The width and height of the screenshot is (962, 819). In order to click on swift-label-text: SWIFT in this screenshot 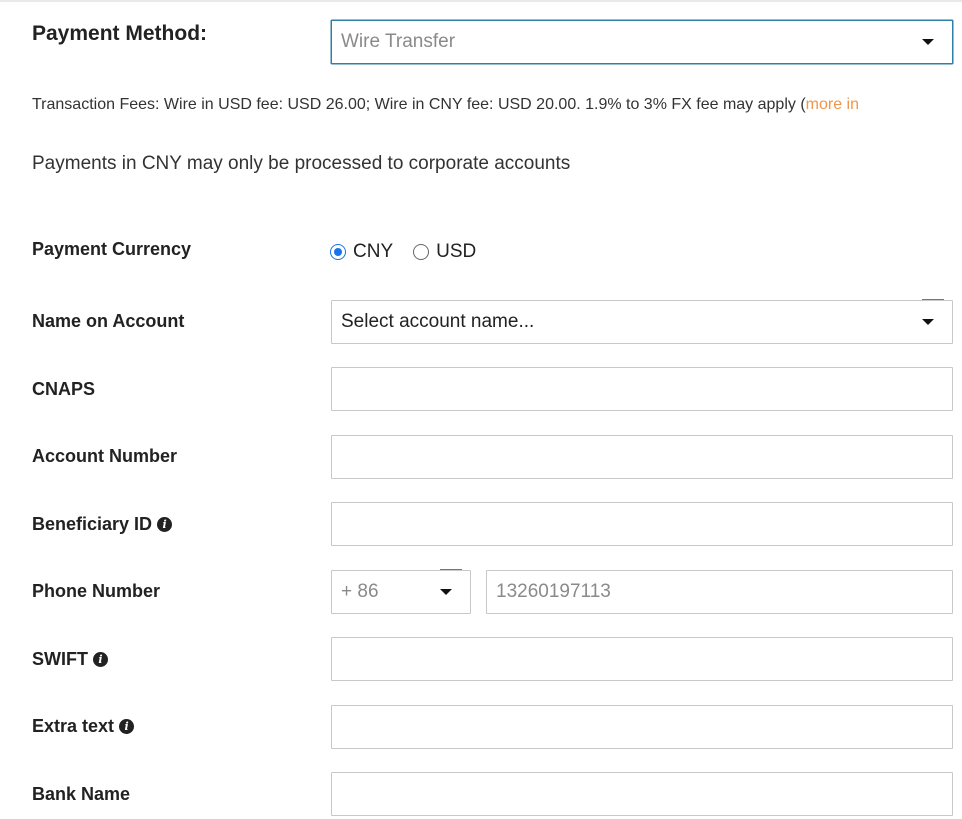, I will do `click(60, 659)`.